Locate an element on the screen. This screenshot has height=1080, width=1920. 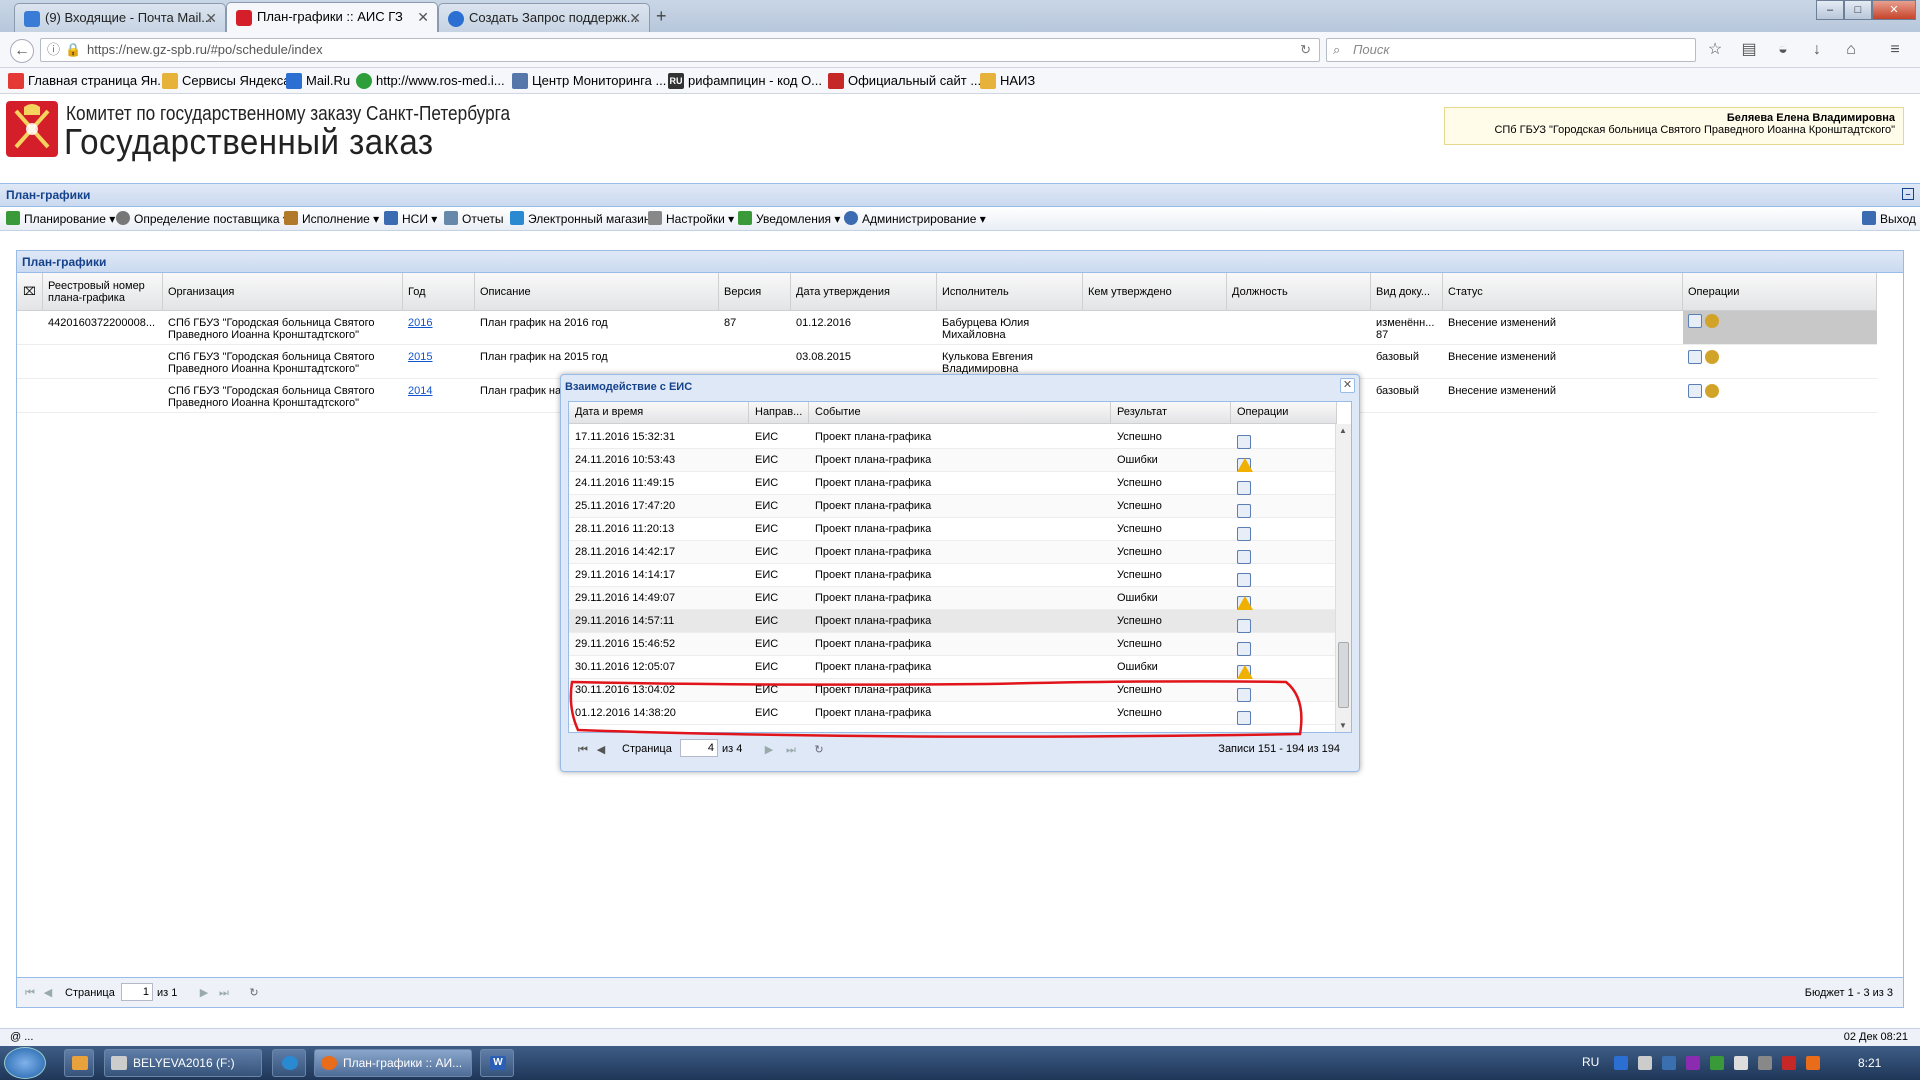
taskbar-ie is located at coordinates (289, 1063).